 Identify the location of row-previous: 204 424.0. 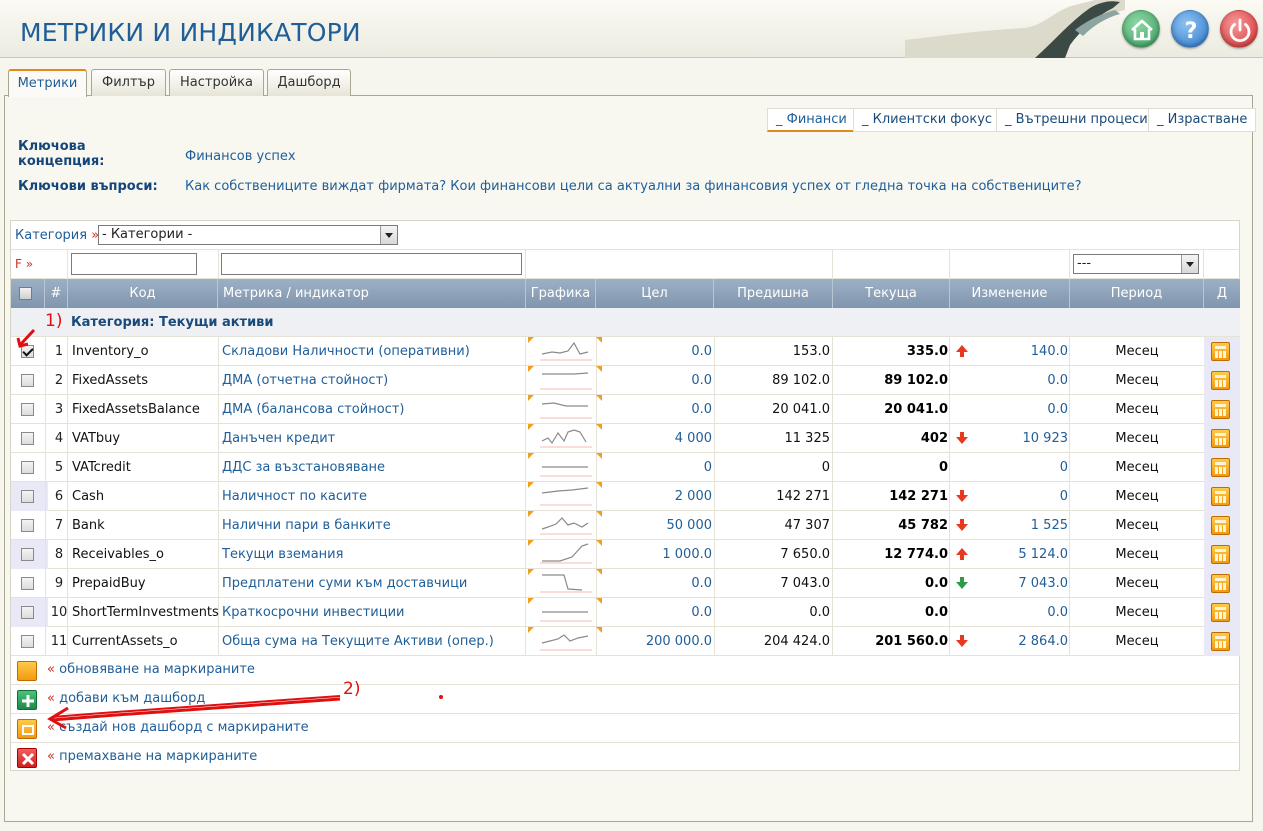
(796, 641).